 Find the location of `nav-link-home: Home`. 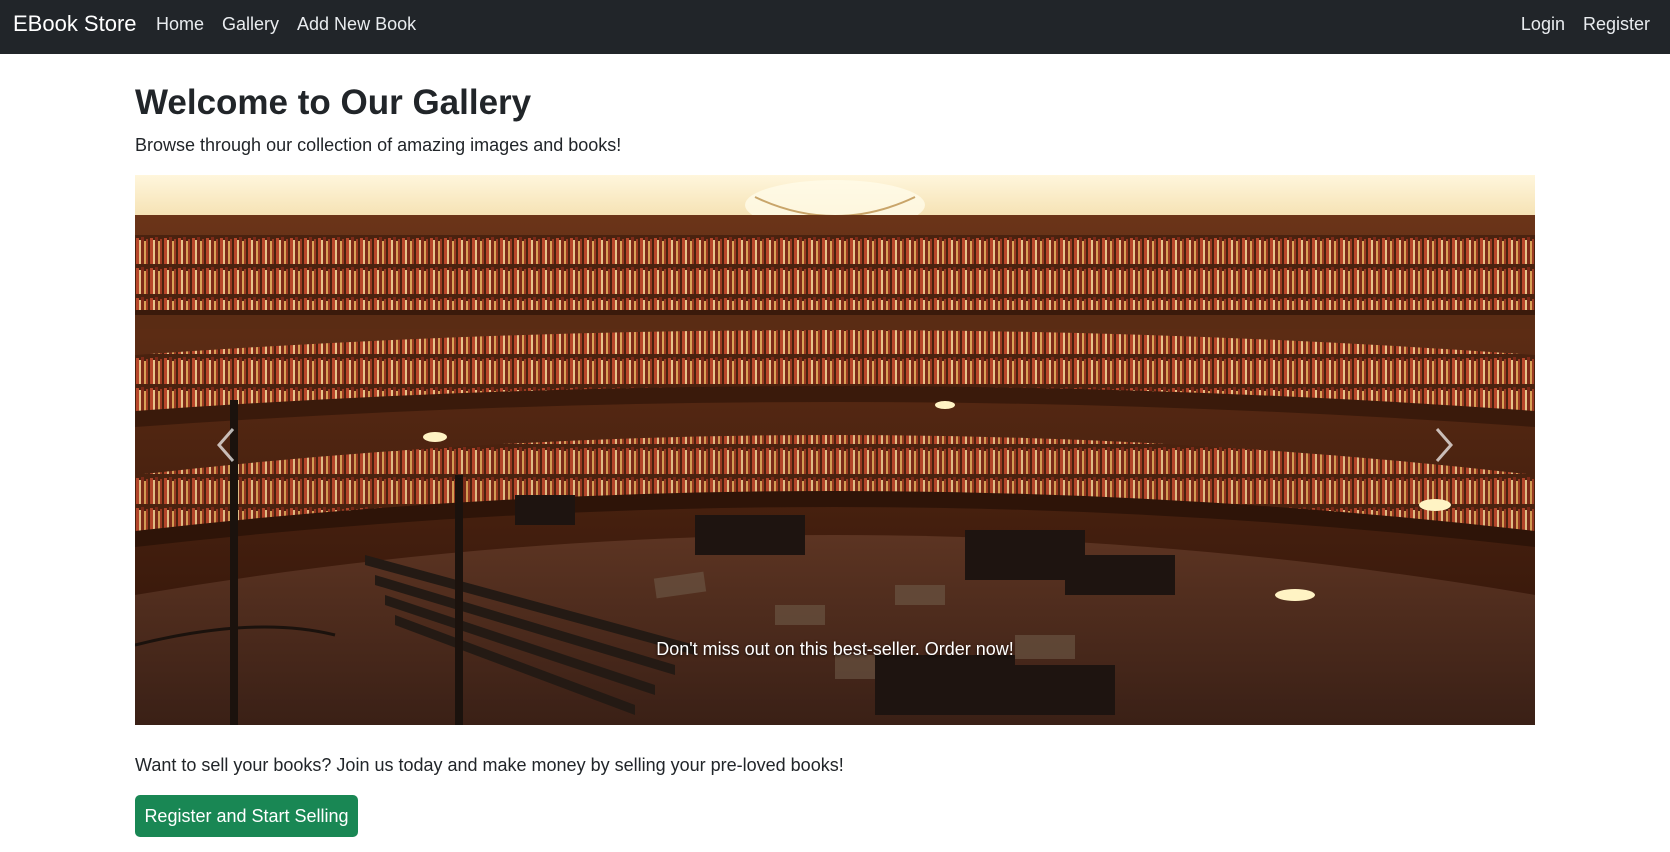

nav-link-home: Home is located at coordinates (180, 24).